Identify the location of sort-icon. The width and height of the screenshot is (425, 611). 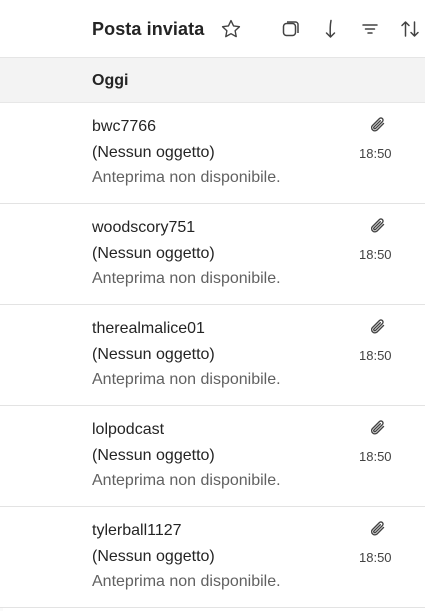
(410, 29).